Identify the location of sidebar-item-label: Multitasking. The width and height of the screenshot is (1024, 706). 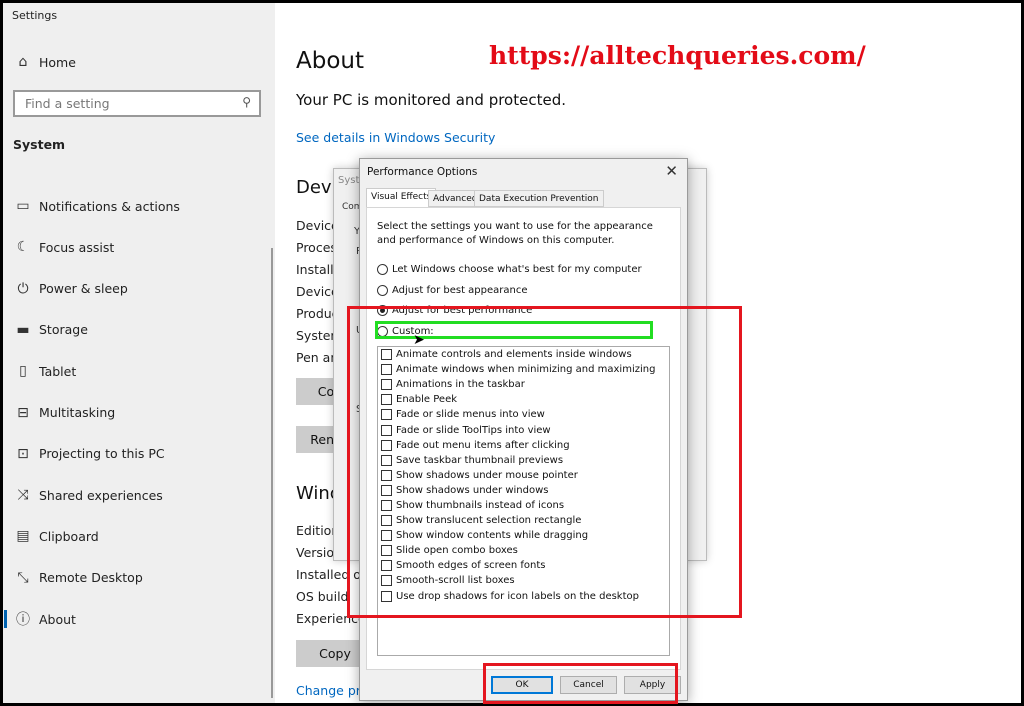
(77, 412).